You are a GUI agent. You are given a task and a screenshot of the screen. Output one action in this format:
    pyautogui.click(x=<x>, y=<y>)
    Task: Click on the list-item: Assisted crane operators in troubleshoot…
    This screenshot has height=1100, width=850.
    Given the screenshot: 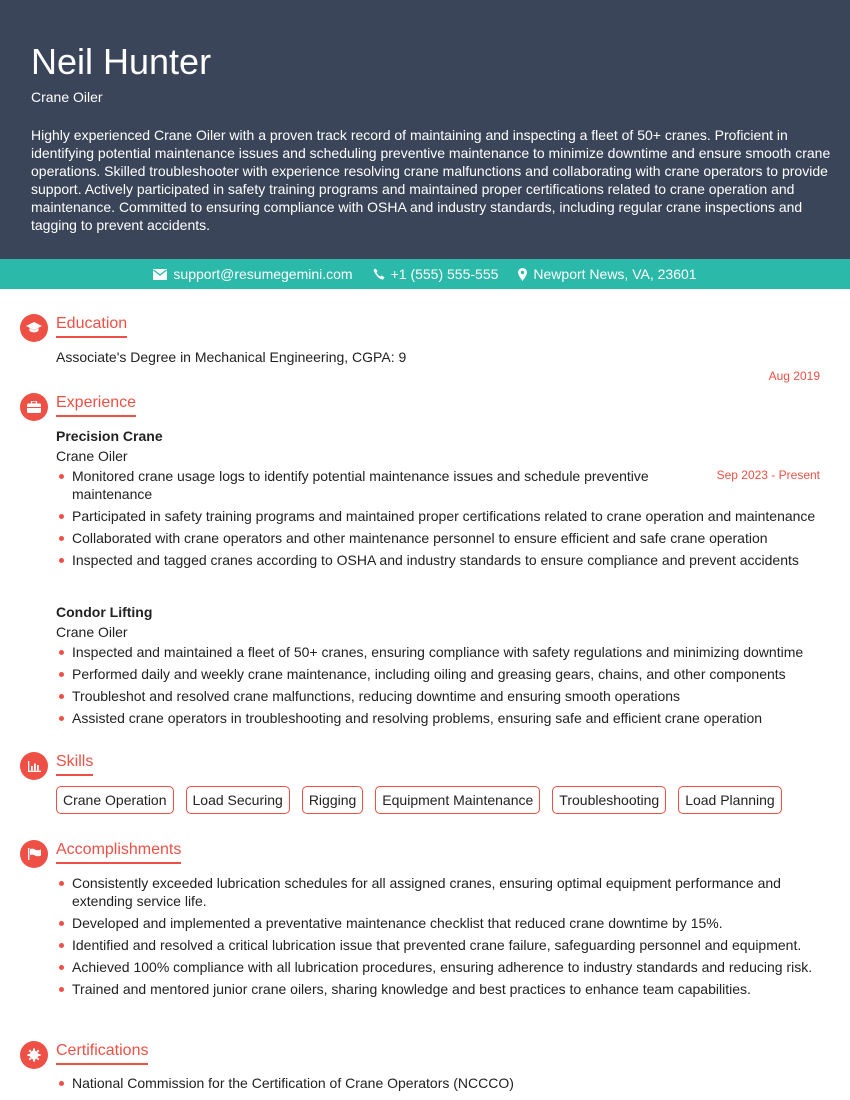 What is the action you would take?
    pyautogui.click(x=441, y=718)
    